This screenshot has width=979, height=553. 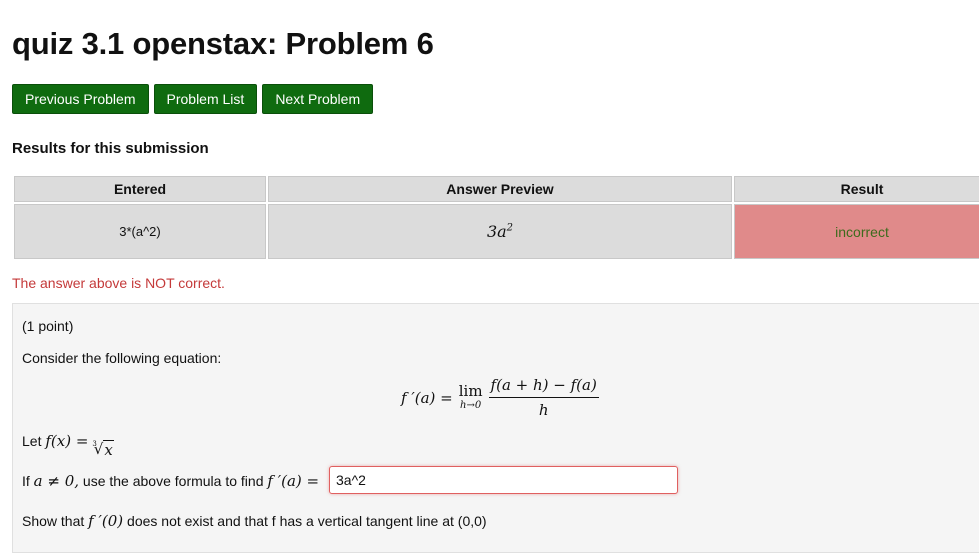 What do you see at coordinates (98, 449) in the screenshot?
I see `radical-sign-icon: √` at bounding box center [98, 449].